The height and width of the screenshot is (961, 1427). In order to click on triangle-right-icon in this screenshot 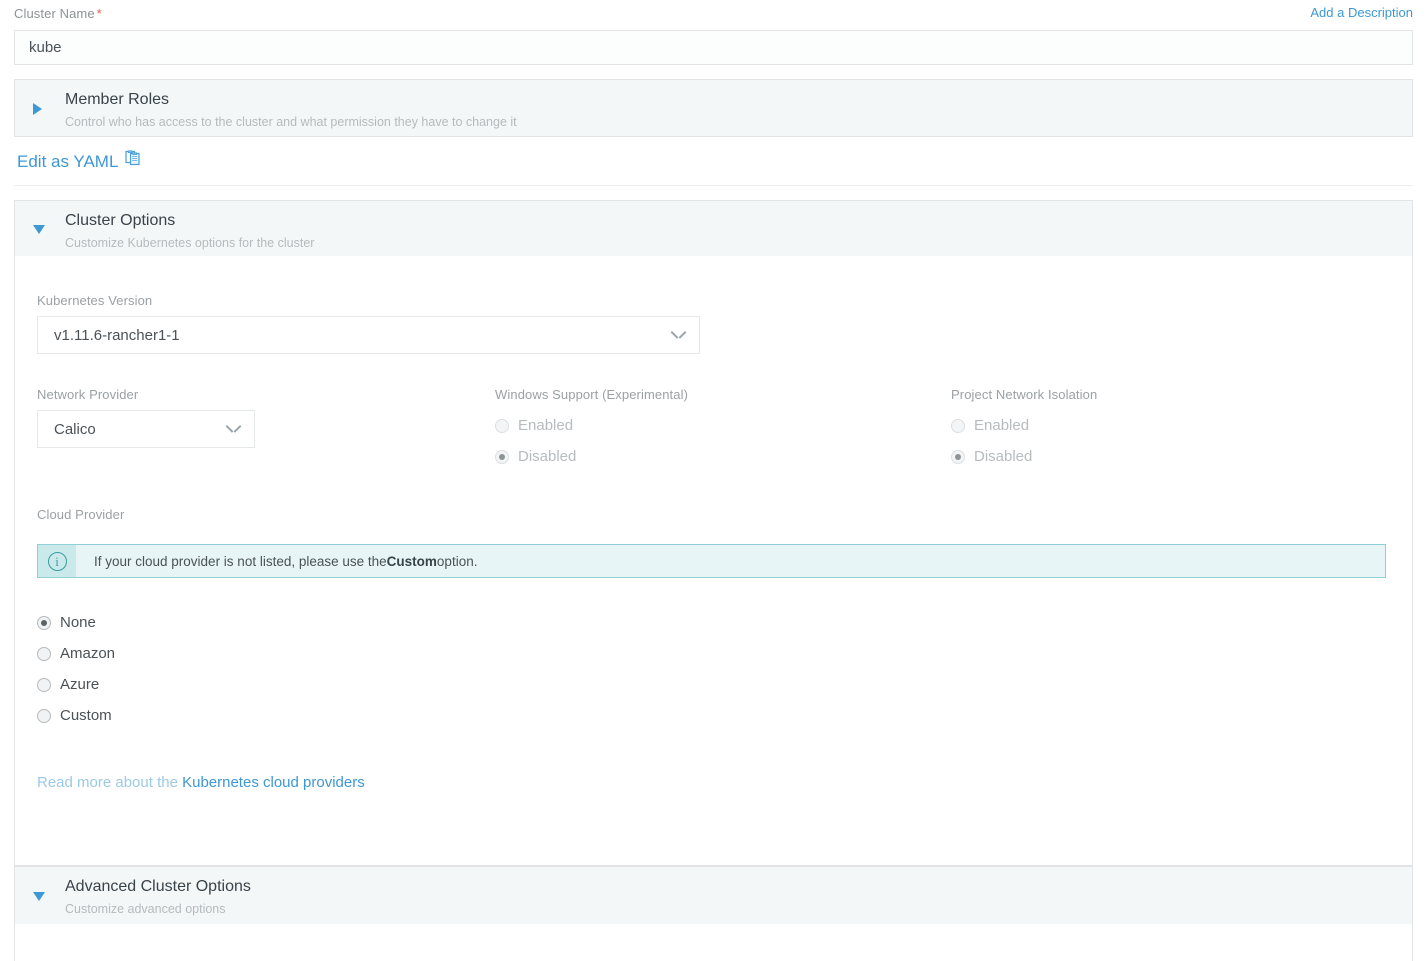, I will do `click(37, 109)`.